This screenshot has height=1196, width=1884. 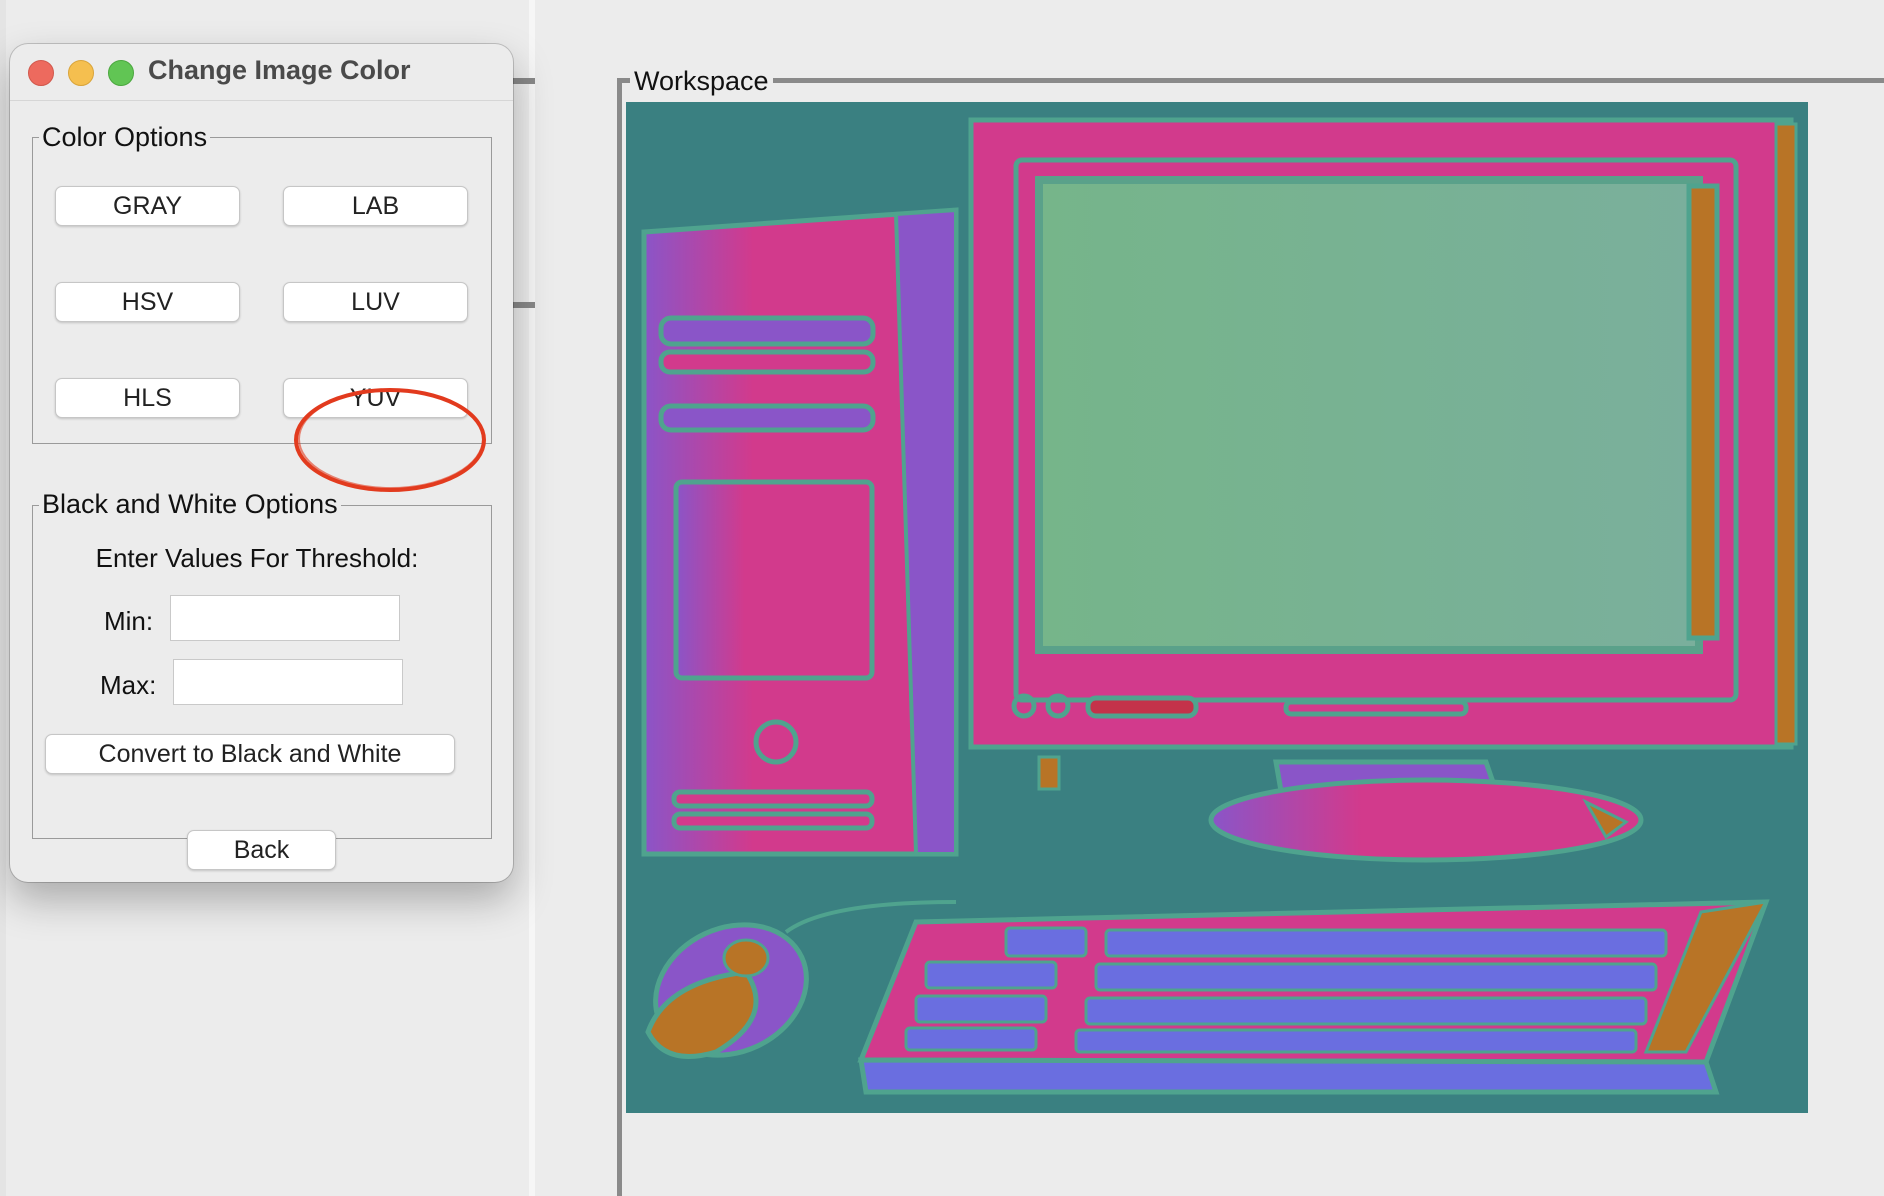 What do you see at coordinates (285, 618) in the screenshot?
I see `min-input` at bounding box center [285, 618].